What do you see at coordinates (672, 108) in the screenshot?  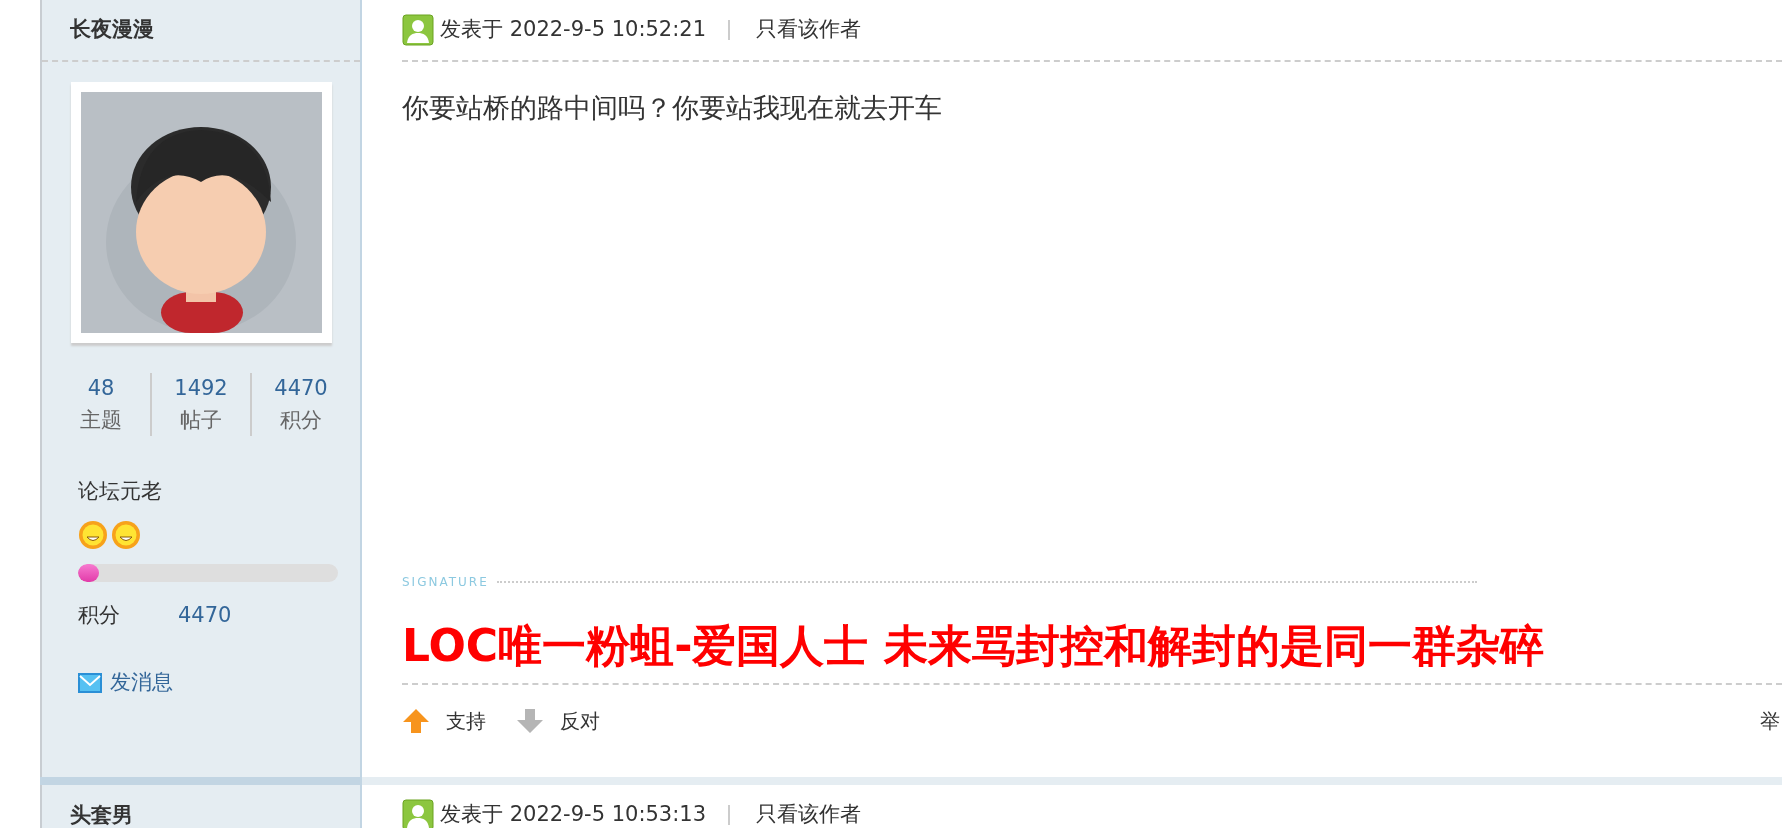 I see `post-content: 你要站桥的路中间吗？你要站我现在就去开车` at bounding box center [672, 108].